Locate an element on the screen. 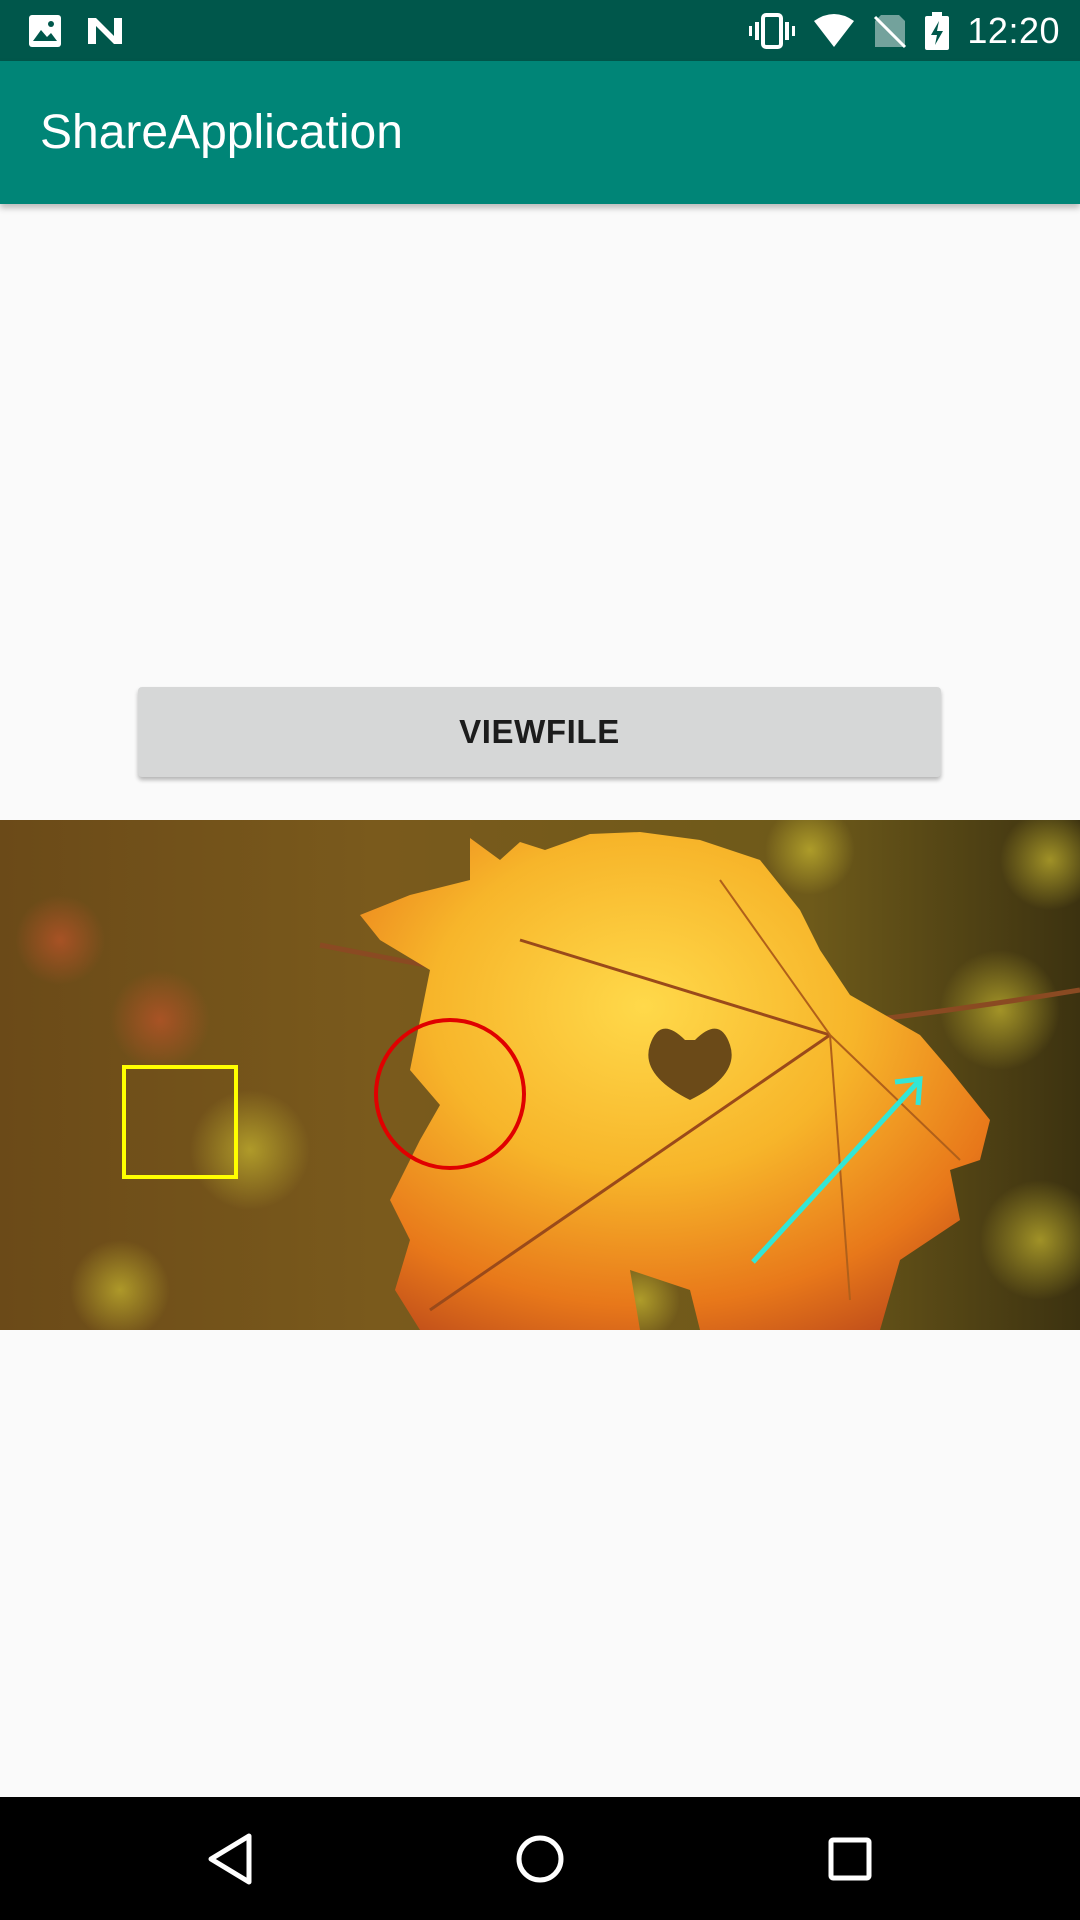 Image resolution: width=1080 pixels, height=1920 pixels. navigation-bar is located at coordinates (540, 1858).